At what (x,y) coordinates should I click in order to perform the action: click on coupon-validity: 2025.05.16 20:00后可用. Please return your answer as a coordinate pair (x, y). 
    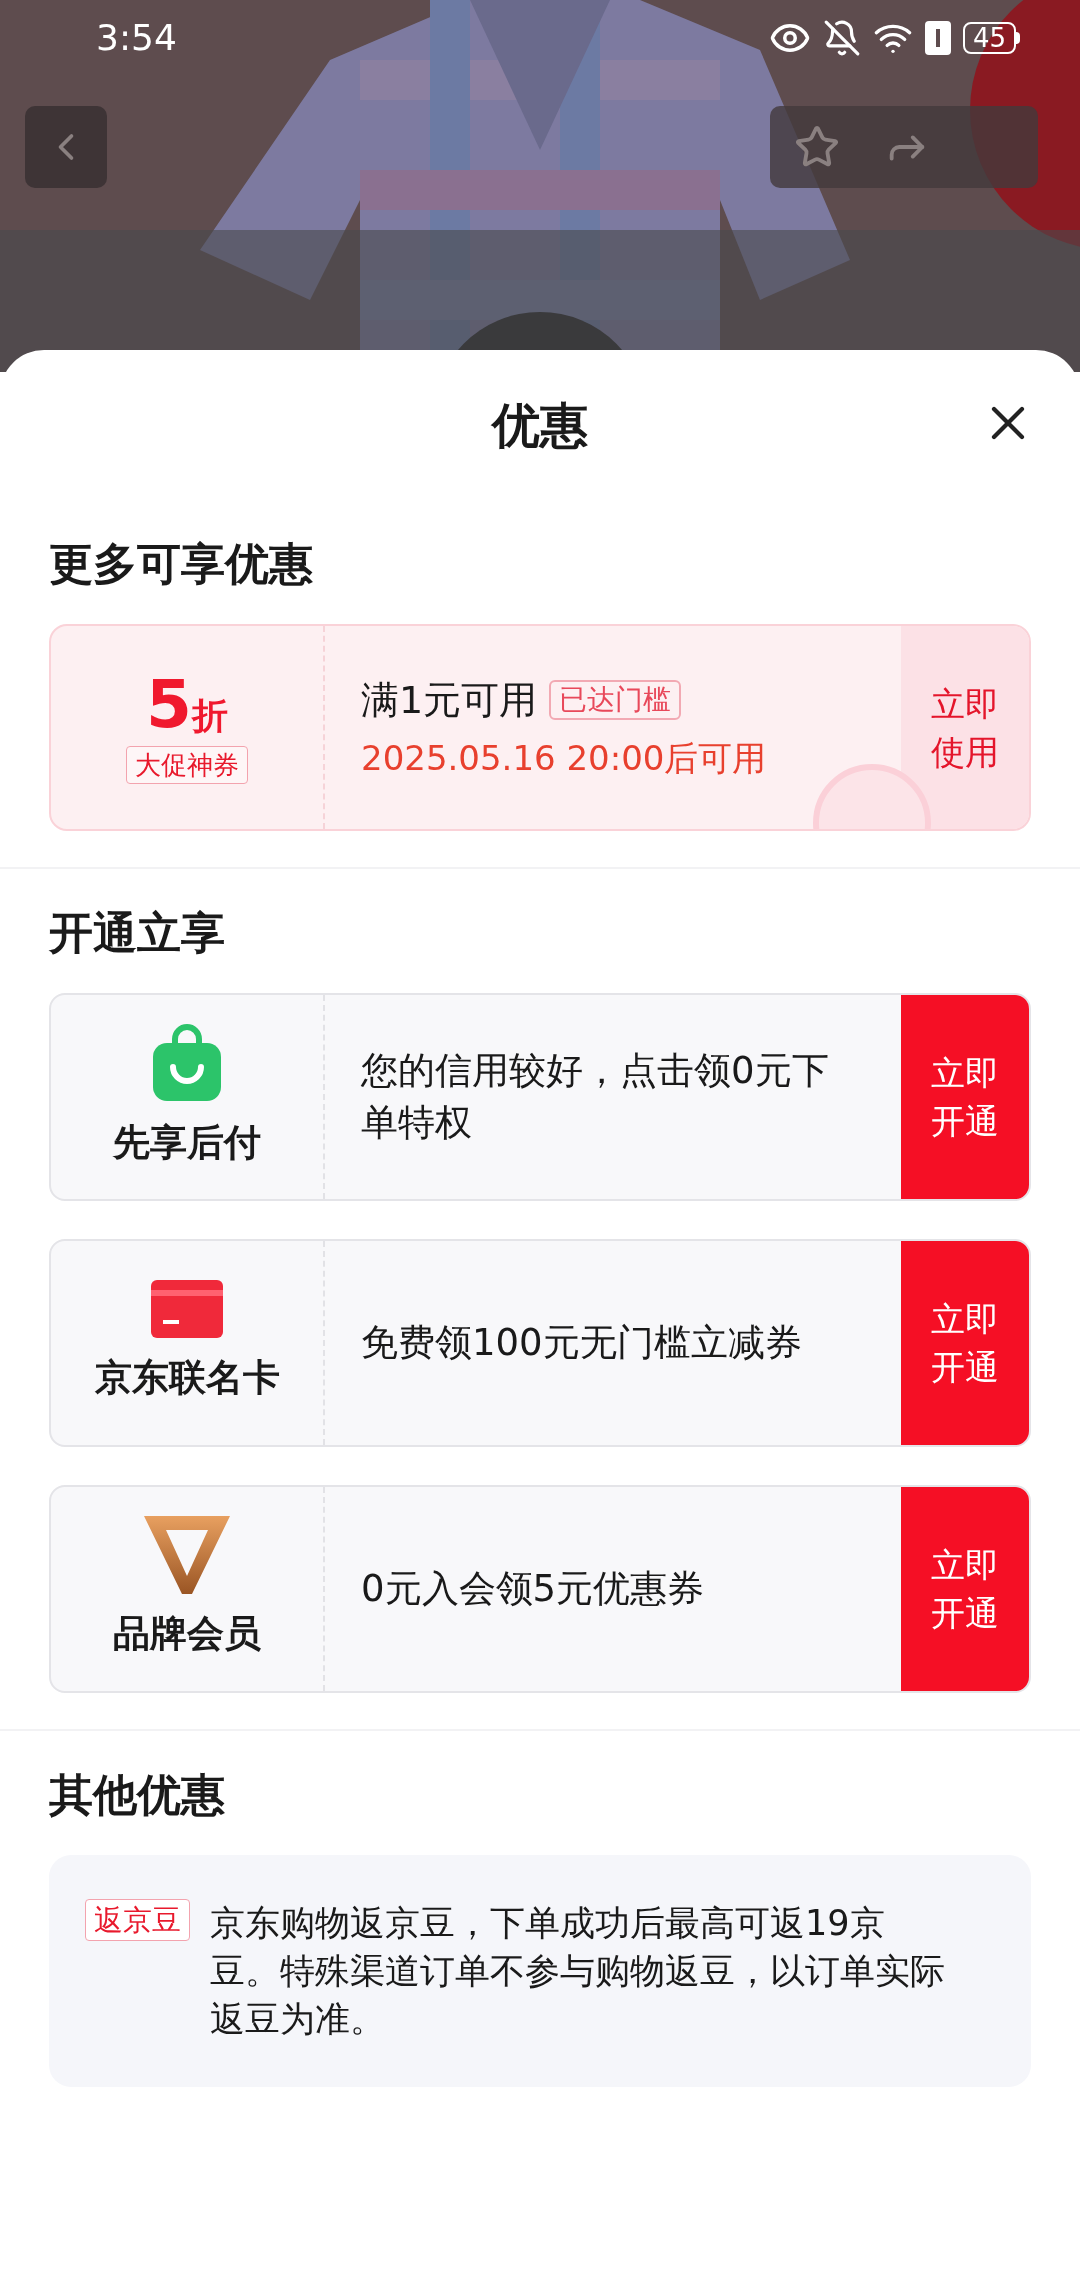
    Looking at the image, I should click on (564, 758).